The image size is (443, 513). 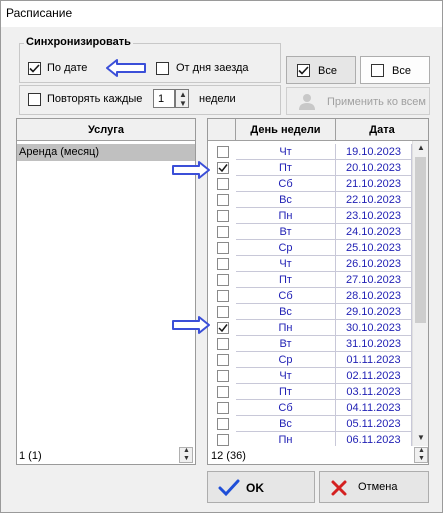 I want to click on days-scrollbar: ▲ ▼, so click(x=420, y=293).